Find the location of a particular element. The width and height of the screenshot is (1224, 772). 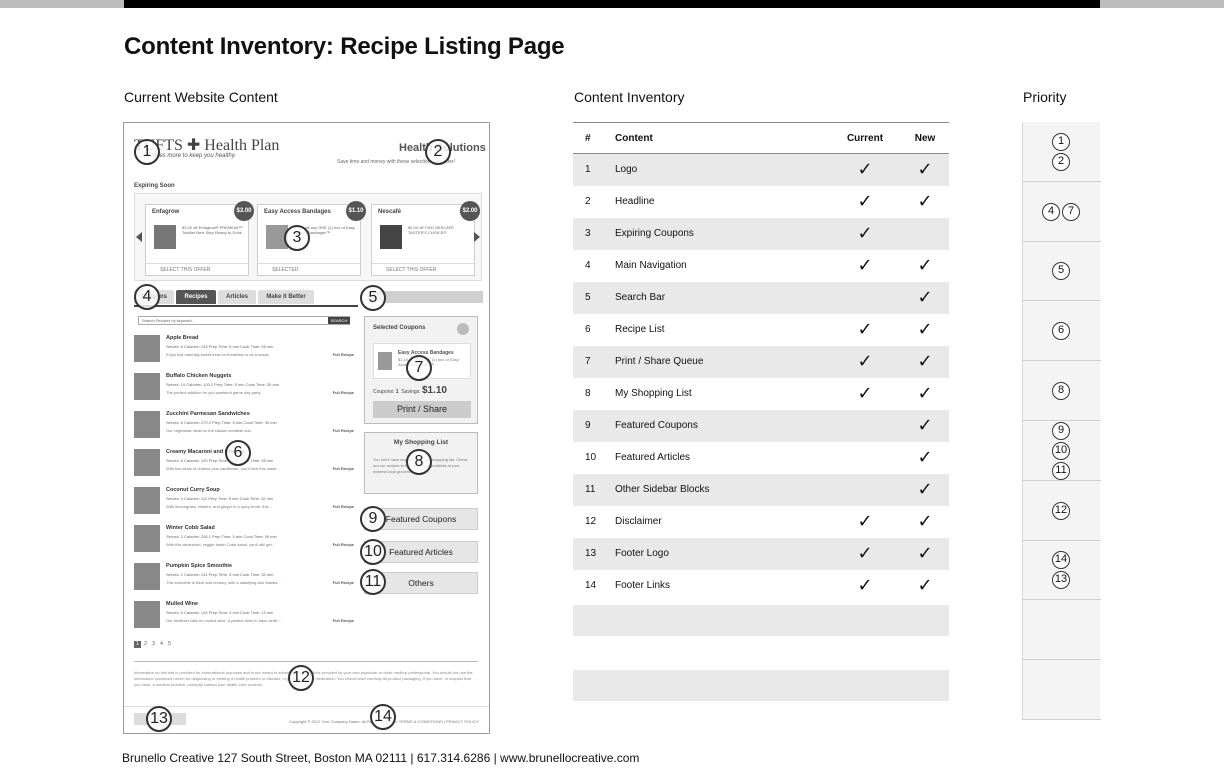

marker-12: 12 is located at coordinates (301, 678).